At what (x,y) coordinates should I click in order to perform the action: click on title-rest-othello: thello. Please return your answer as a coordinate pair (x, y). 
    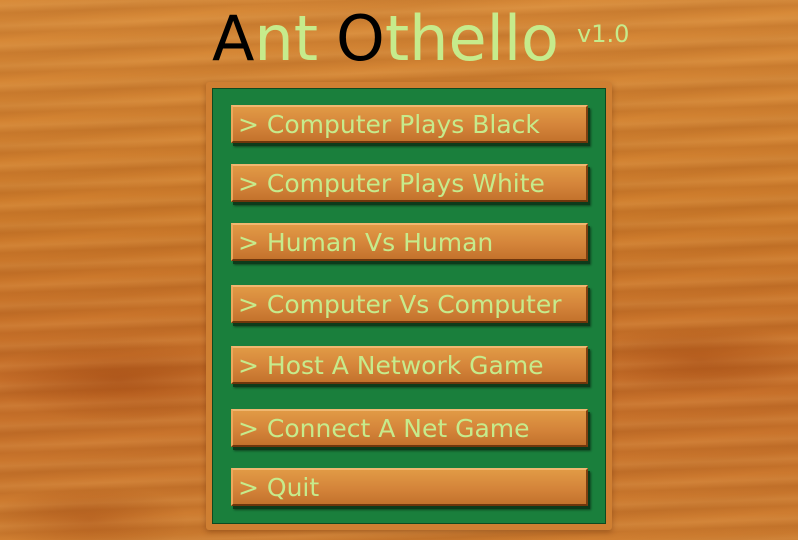
    Looking at the image, I should click on (471, 38).